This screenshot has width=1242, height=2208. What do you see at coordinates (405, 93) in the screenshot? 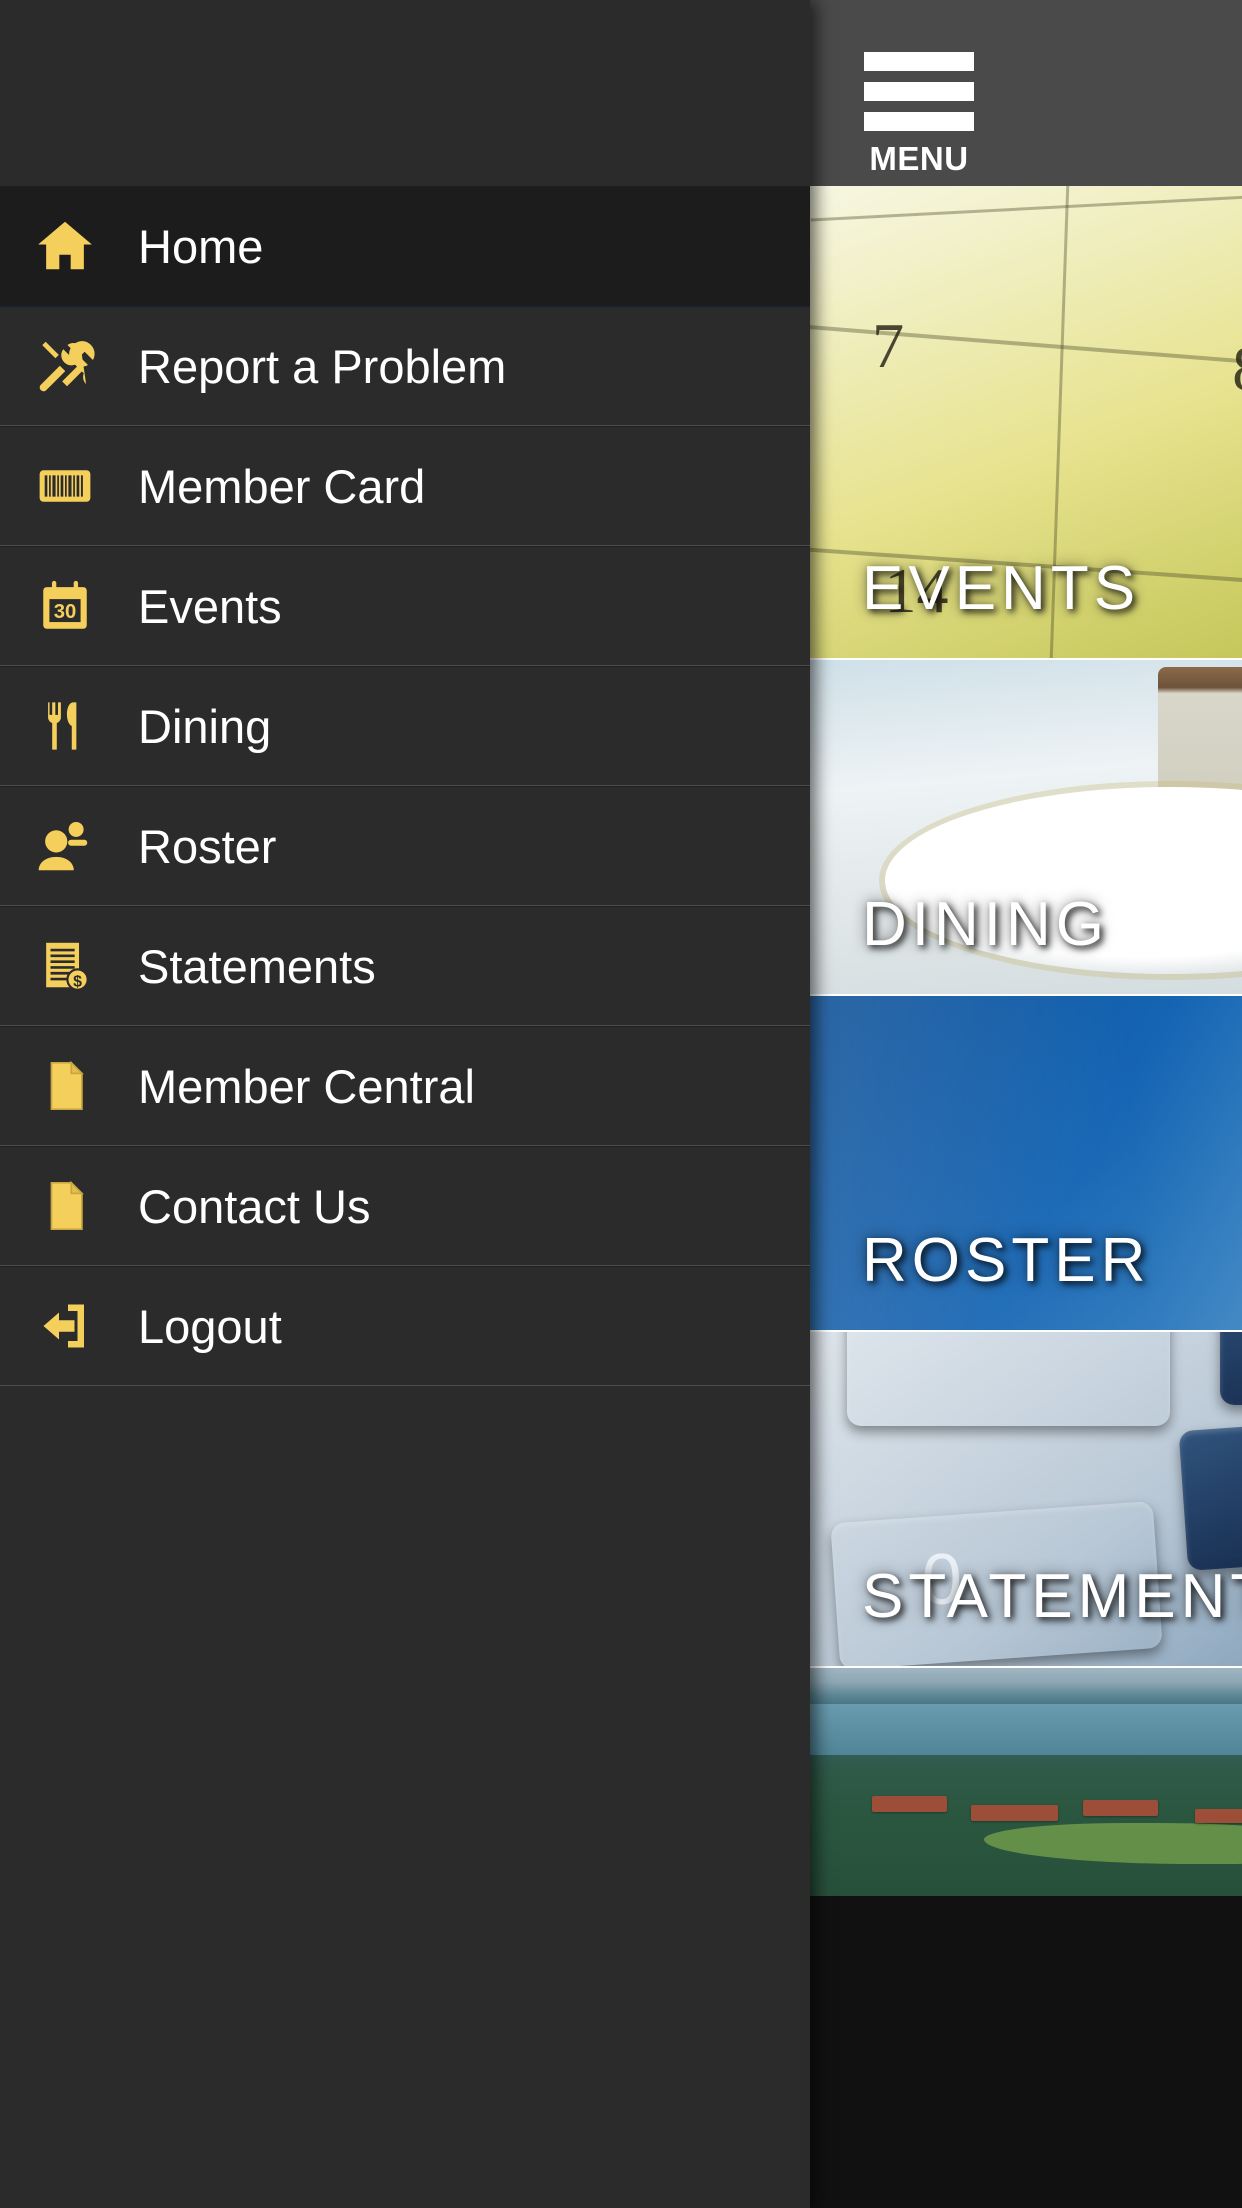
I see `drawer-header-spacer` at bounding box center [405, 93].